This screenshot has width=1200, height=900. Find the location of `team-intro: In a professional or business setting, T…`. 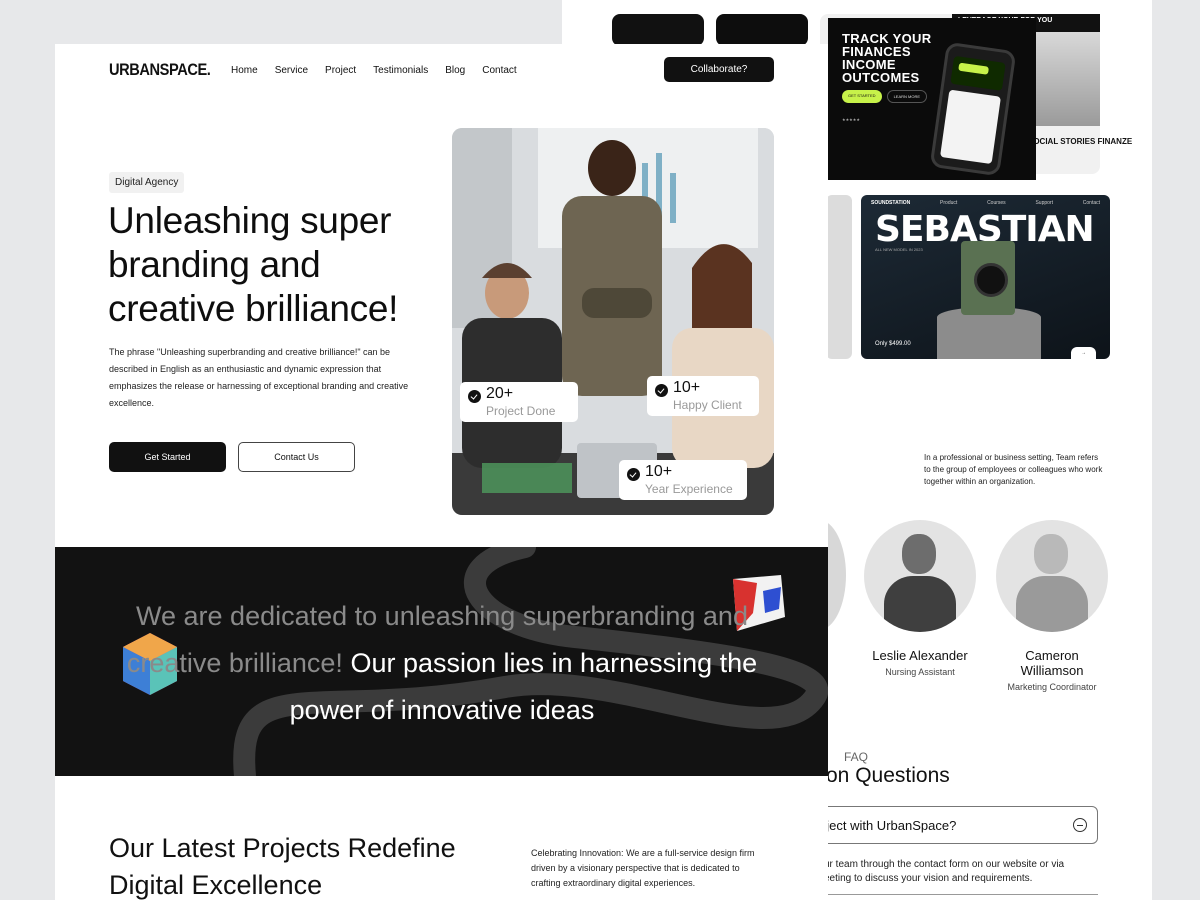

team-intro: In a professional or business setting, T… is located at coordinates (1013, 469).